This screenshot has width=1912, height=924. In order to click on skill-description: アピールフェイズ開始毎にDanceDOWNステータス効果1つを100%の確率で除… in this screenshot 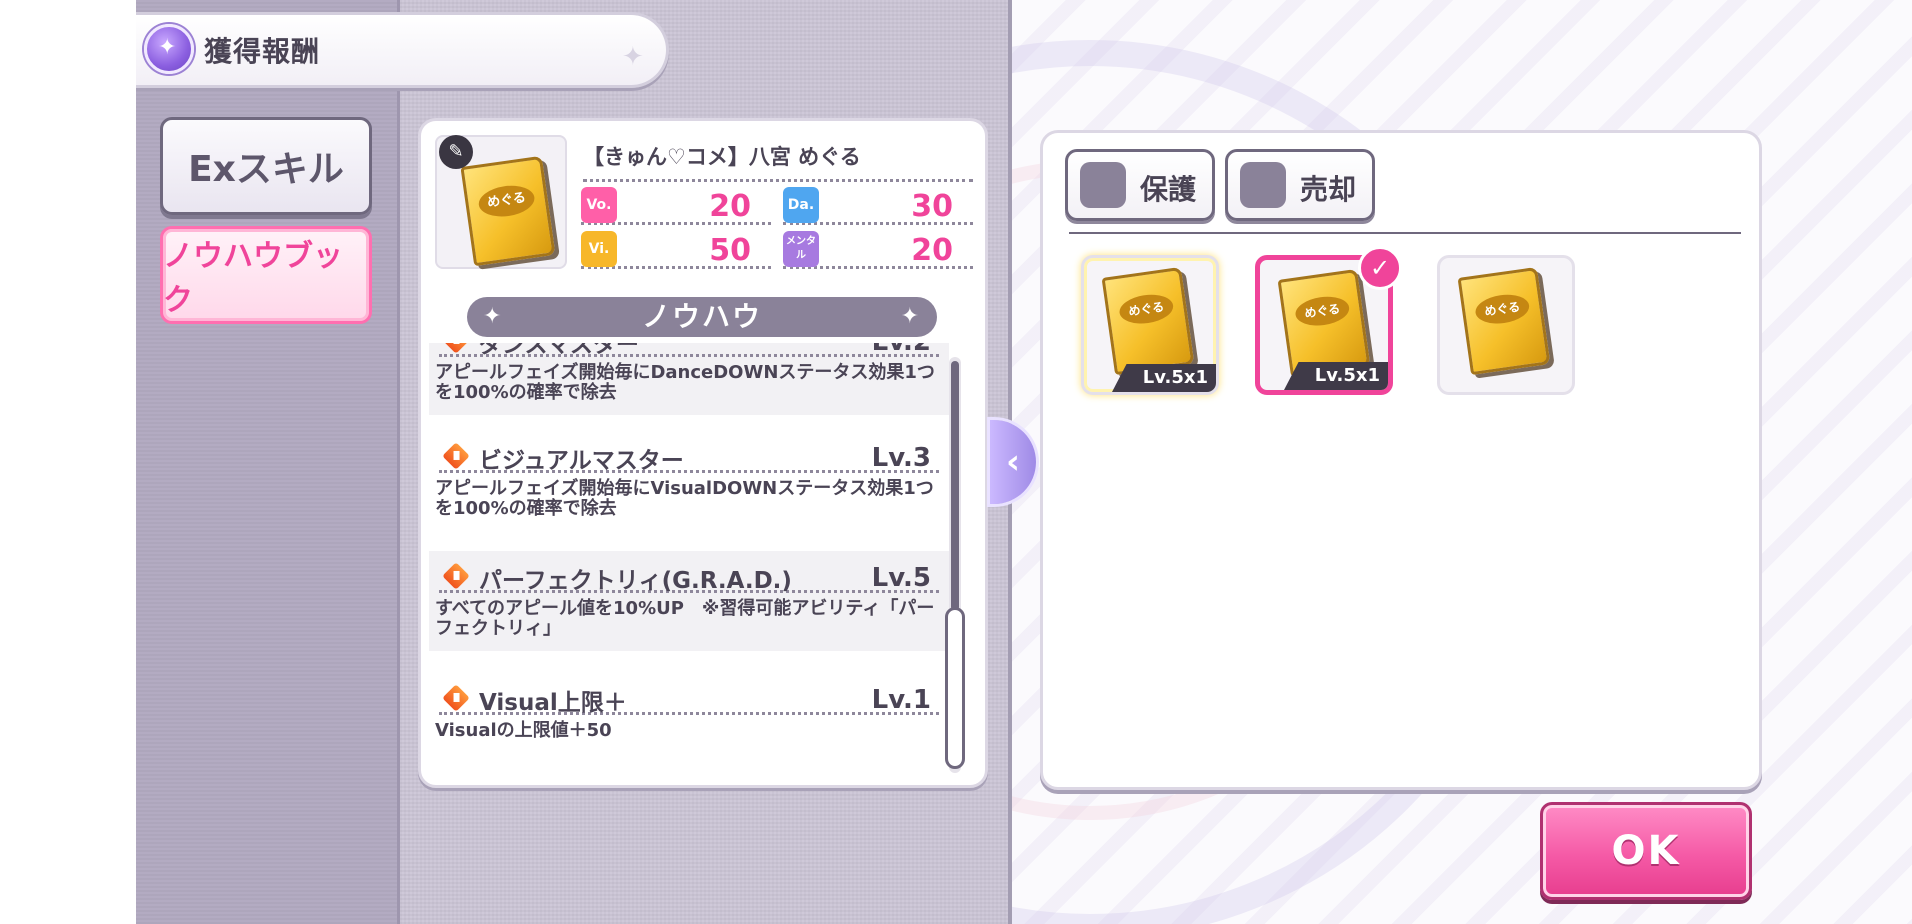, I will do `click(685, 382)`.